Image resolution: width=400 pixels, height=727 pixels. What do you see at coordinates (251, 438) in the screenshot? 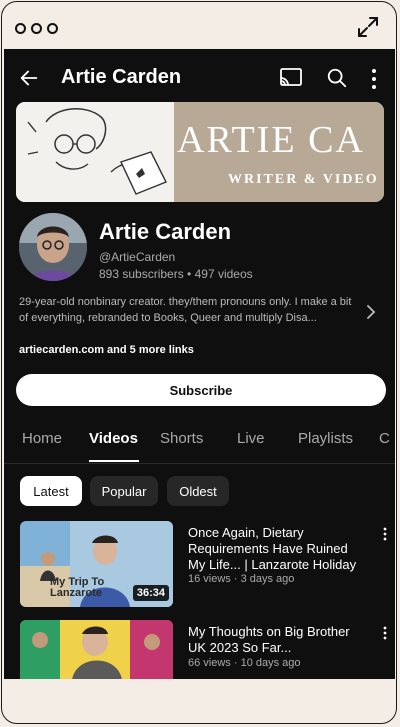
I see `tab-live: Live` at bounding box center [251, 438].